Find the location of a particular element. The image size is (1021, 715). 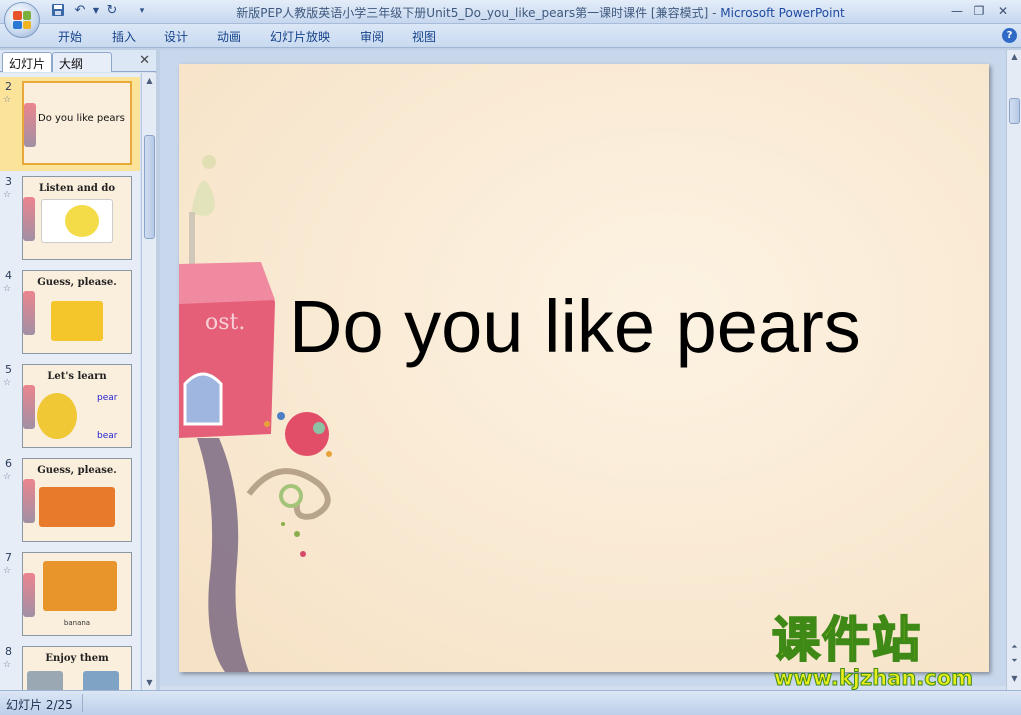

next-slide-icon: ⏷ is located at coordinates (1014, 661).